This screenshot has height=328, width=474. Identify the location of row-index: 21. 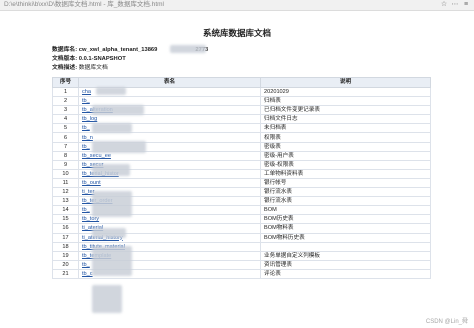
(65, 273).